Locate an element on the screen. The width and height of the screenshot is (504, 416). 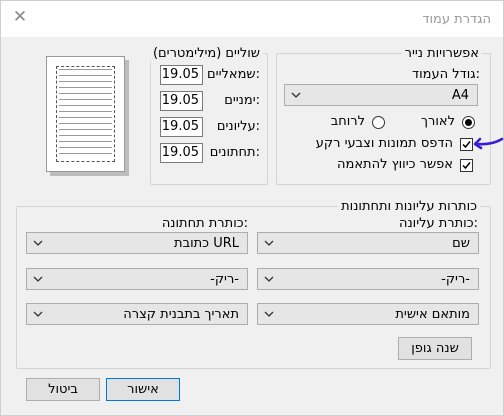
annotation-arrow-icon is located at coordinates (488, 143).